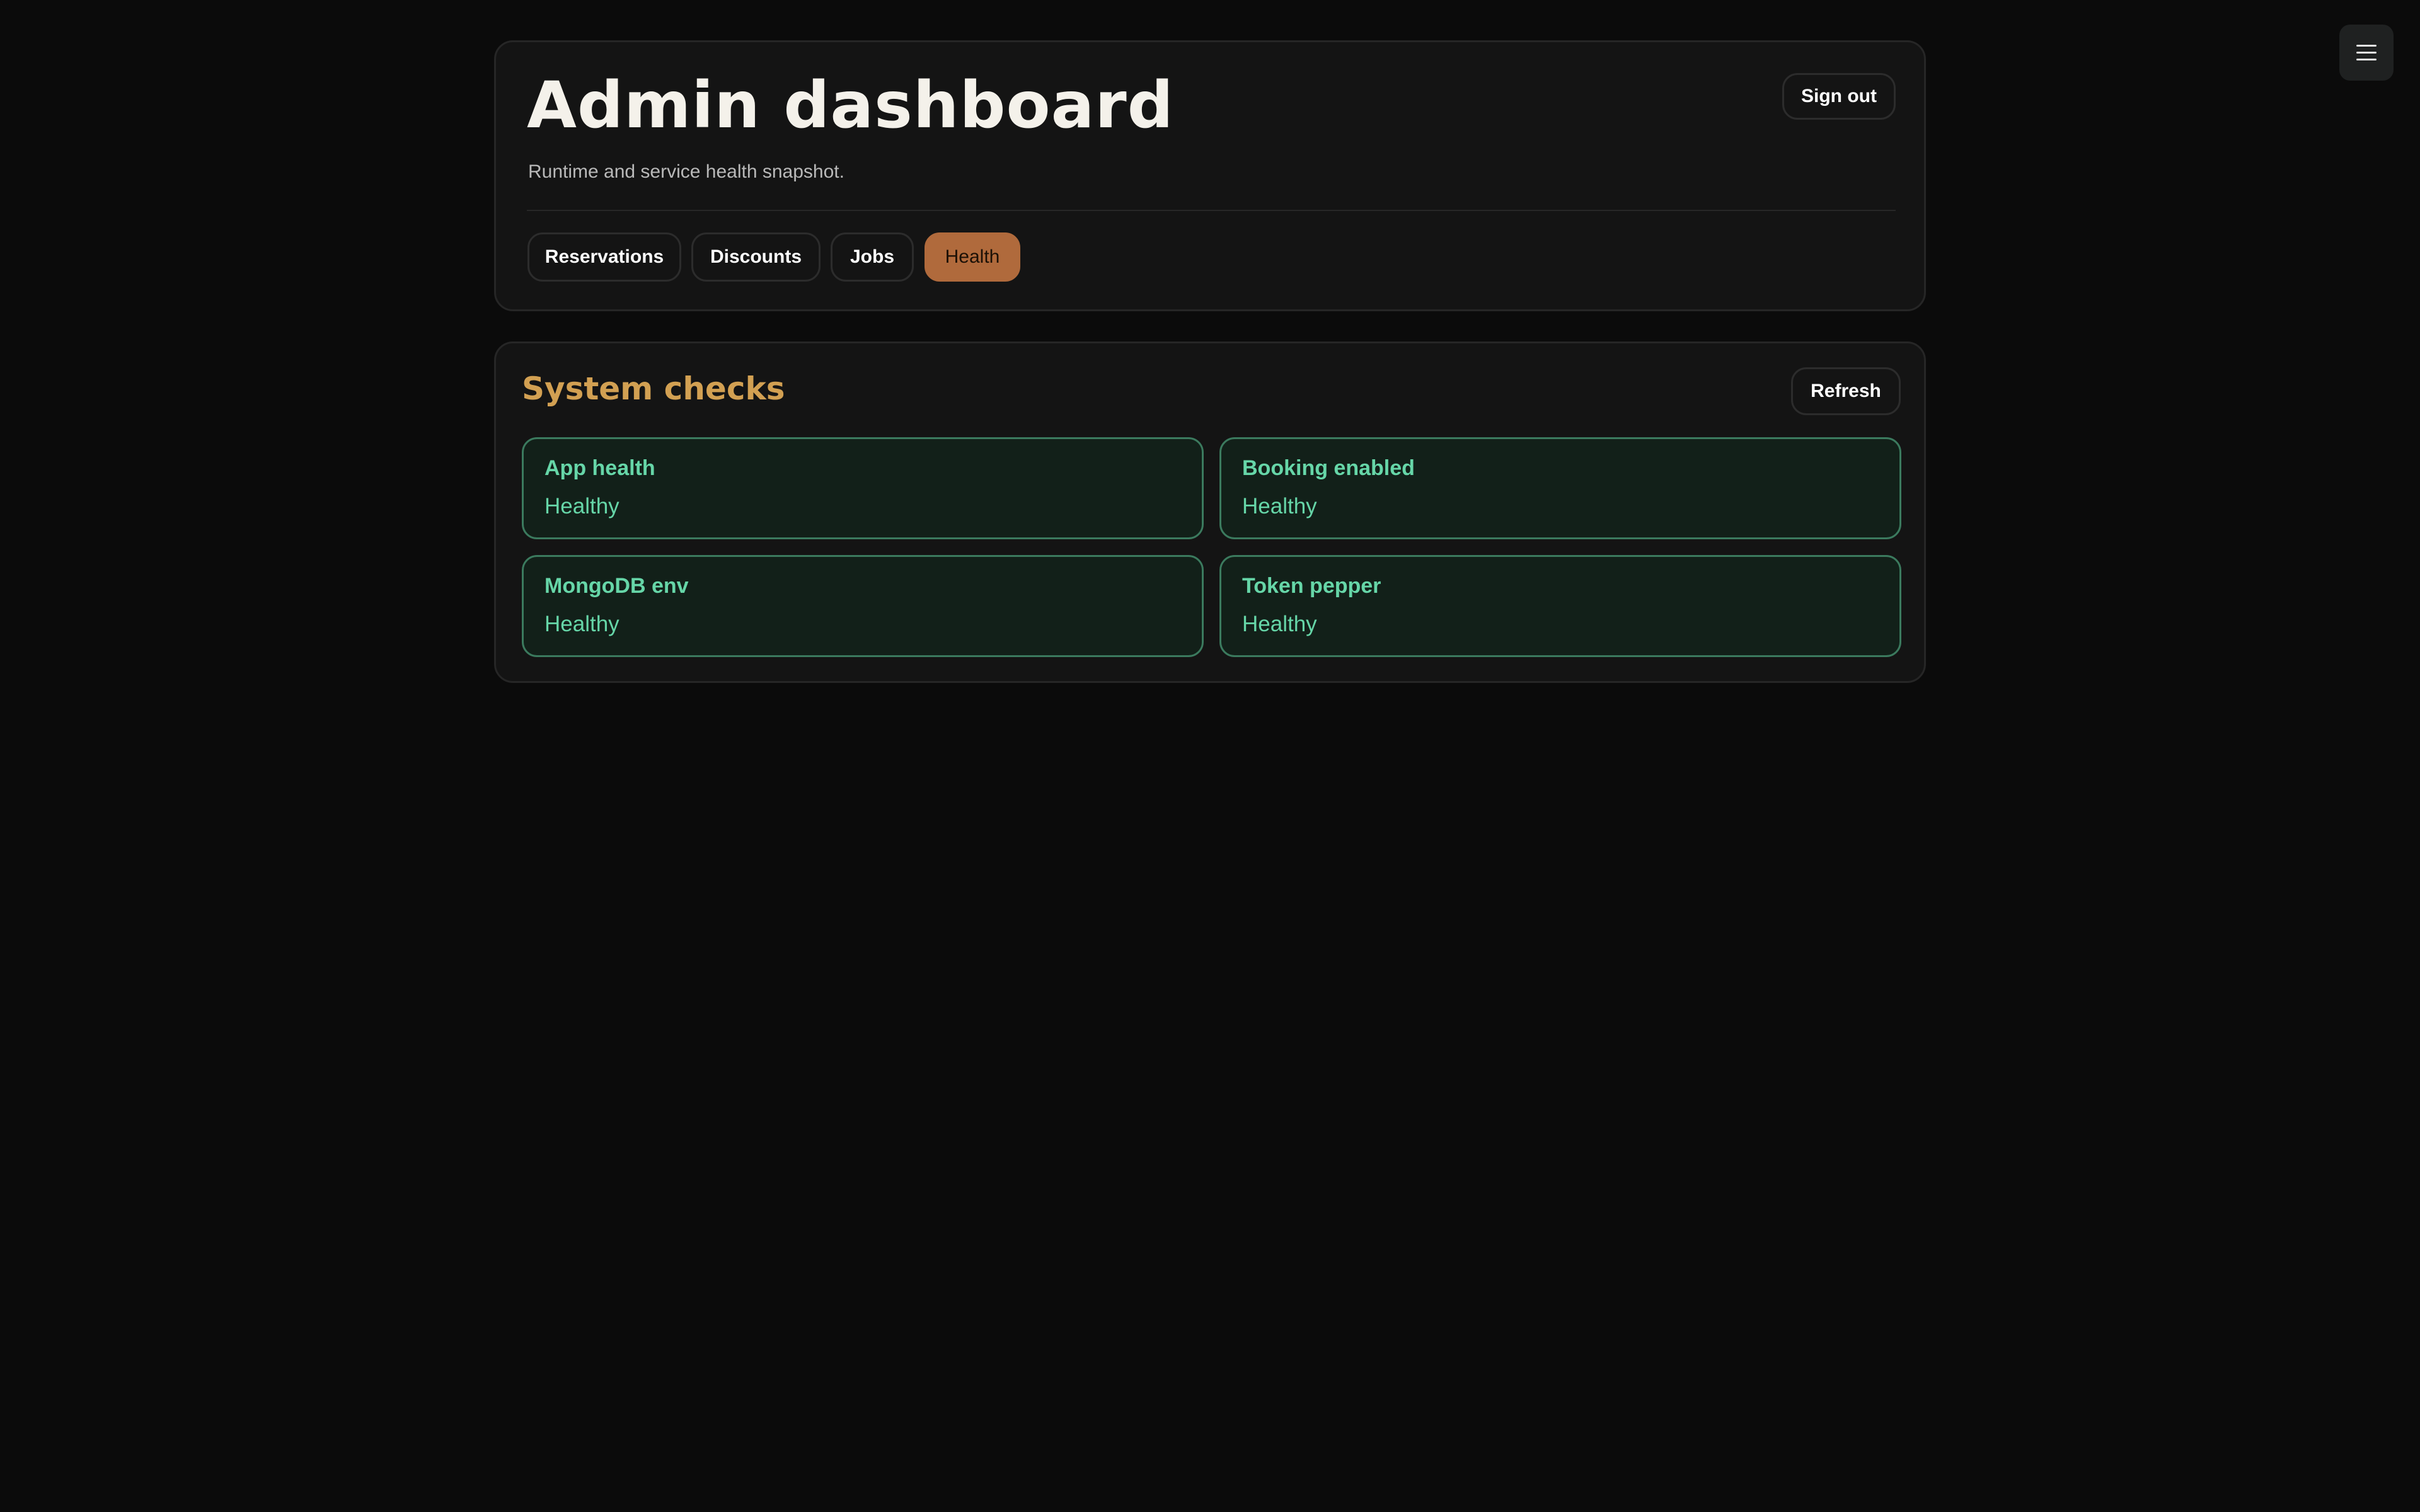  Describe the element at coordinates (617, 586) in the screenshot. I see `check-name: MongoDB env` at that location.